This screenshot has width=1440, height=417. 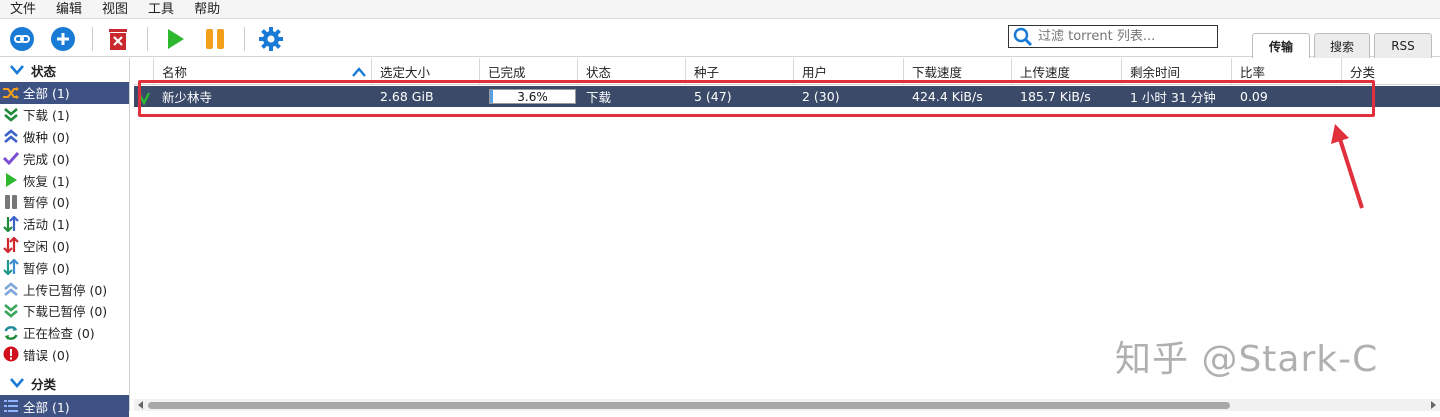 I want to click on sidebar-item-all: 全部 (1), so click(x=64, y=93).